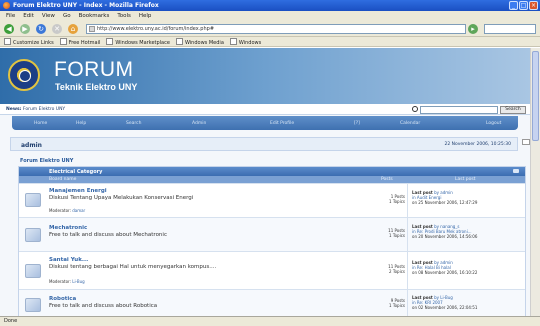  What do you see at coordinates (397, 271) in the screenshot?
I see `topic-count: 2 Topics` at bounding box center [397, 271].